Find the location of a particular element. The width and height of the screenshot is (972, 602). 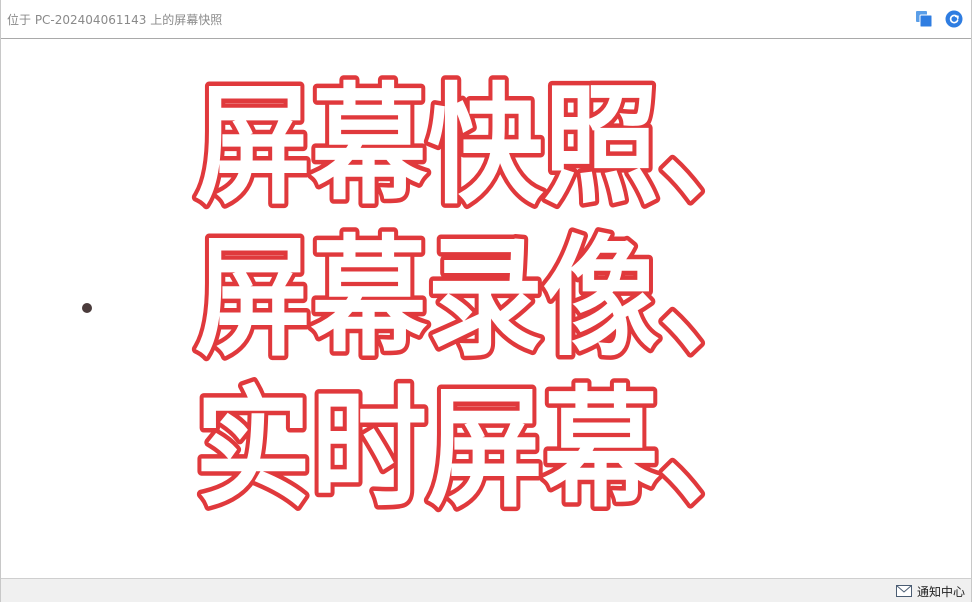

mouse-cursor-dot is located at coordinates (87, 308).